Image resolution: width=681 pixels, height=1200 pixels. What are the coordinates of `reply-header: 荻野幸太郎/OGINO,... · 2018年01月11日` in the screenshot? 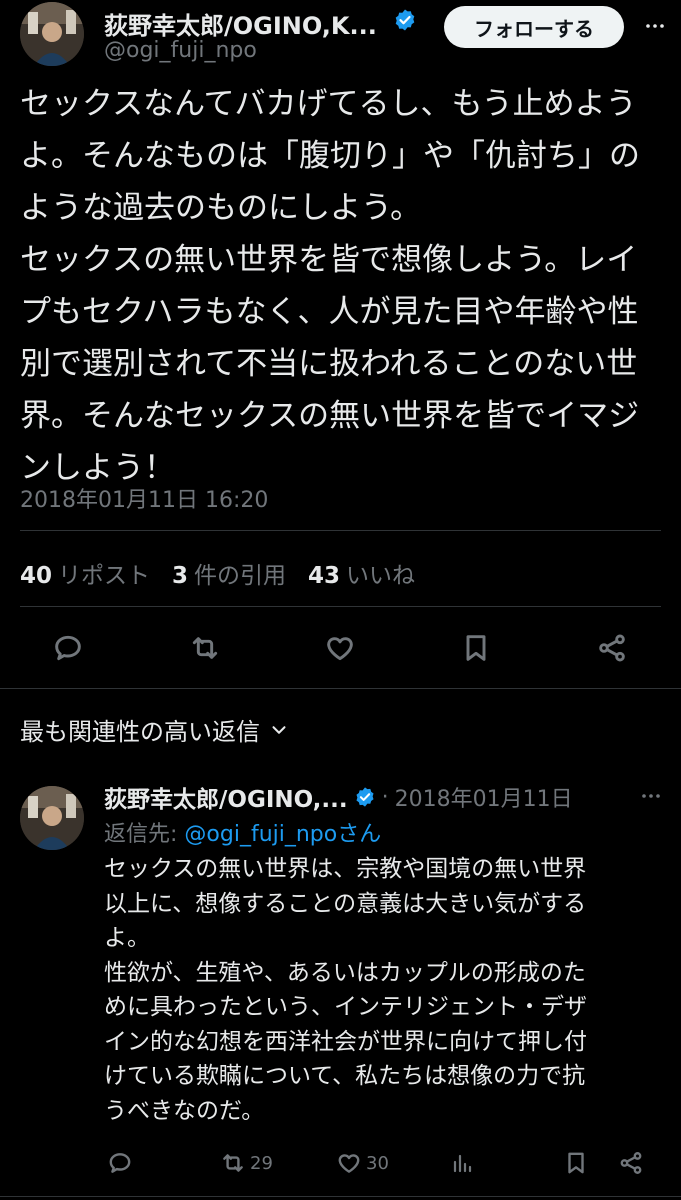 It's located at (338, 797).